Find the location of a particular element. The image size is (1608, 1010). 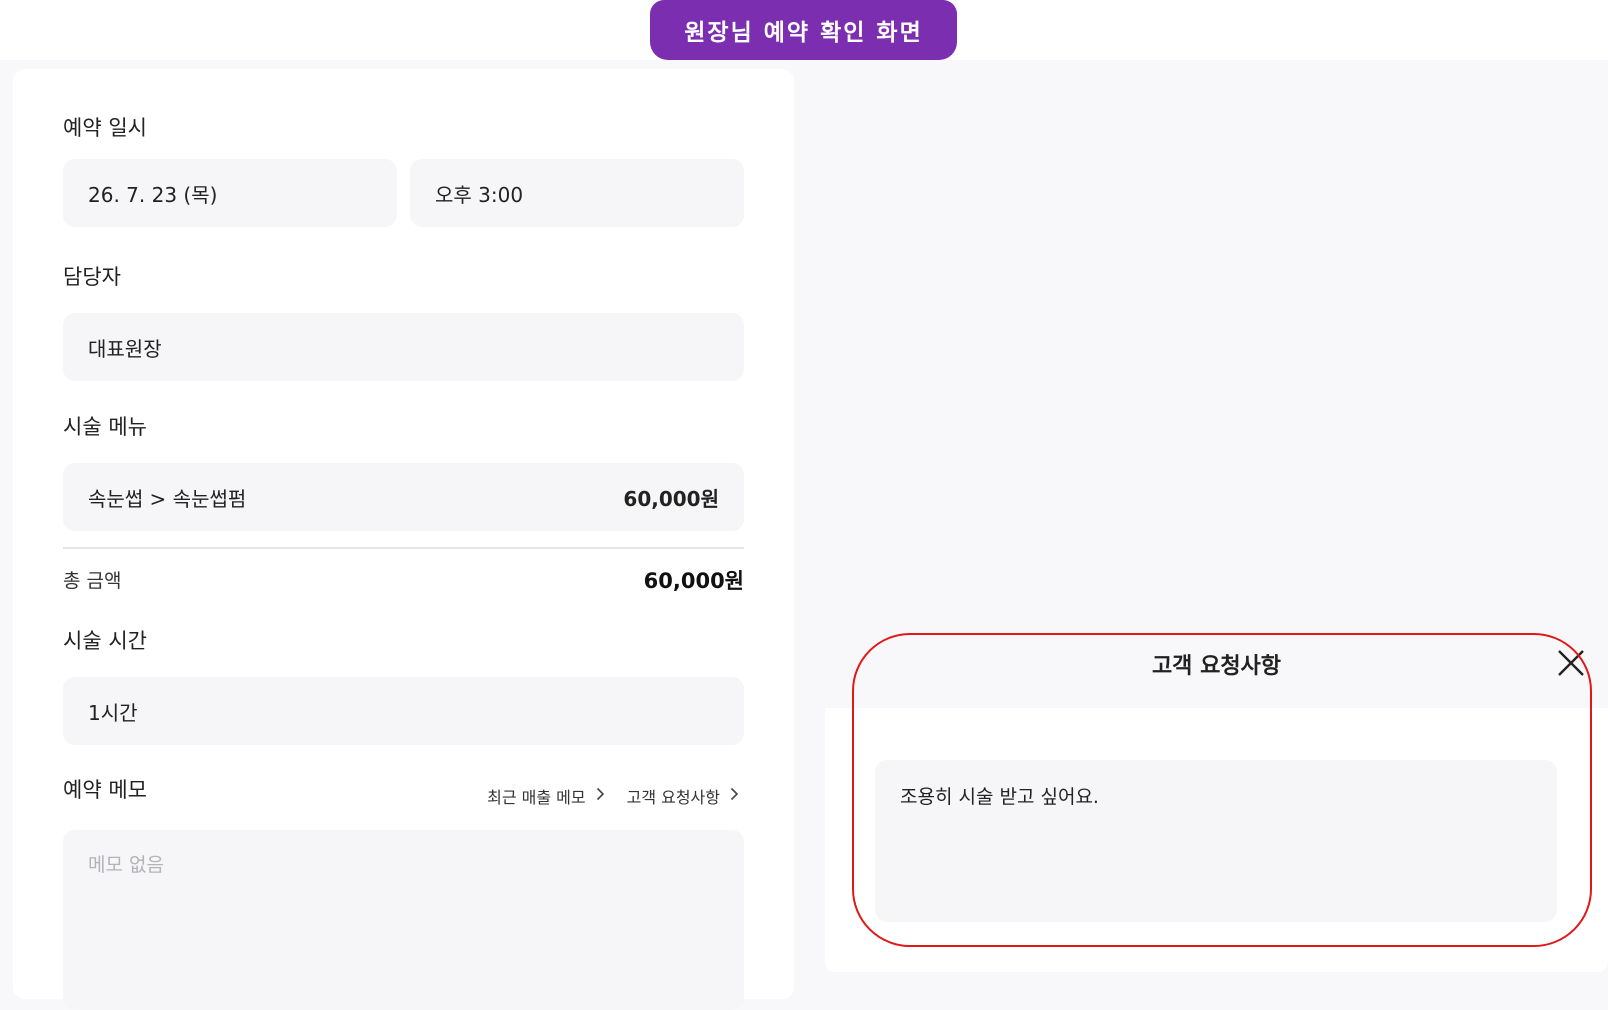

customer-request-text: 조용히 시술 받고 싶어요. is located at coordinates (1216, 841).